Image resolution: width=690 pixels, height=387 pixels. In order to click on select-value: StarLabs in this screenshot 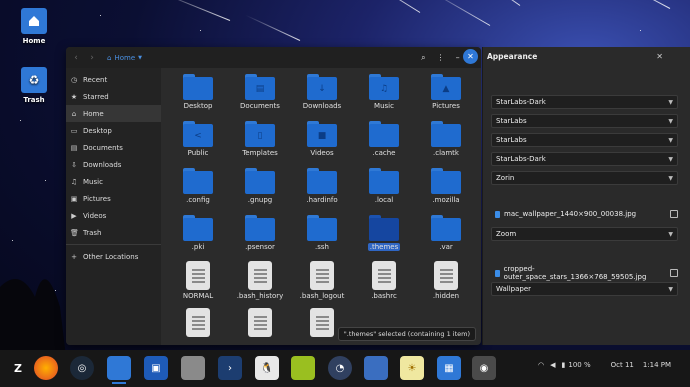, I will do `click(511, 140)`.